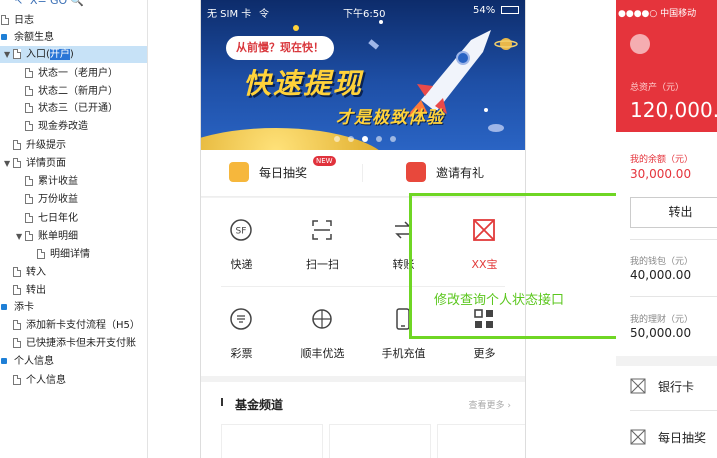  Describe the element at coordinates (73, 108) in the screenshot. I see `tree-node: 状态三（已开通）` at that location.